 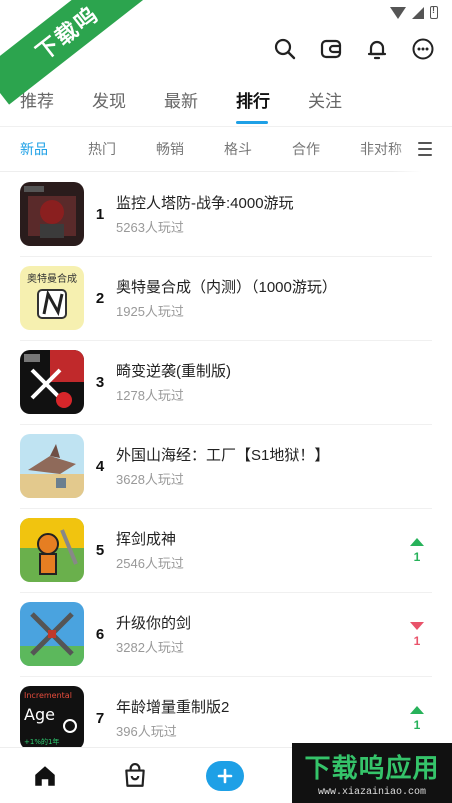 I want to click on play-count: 5263人玩过, so click(x=150, y=227).